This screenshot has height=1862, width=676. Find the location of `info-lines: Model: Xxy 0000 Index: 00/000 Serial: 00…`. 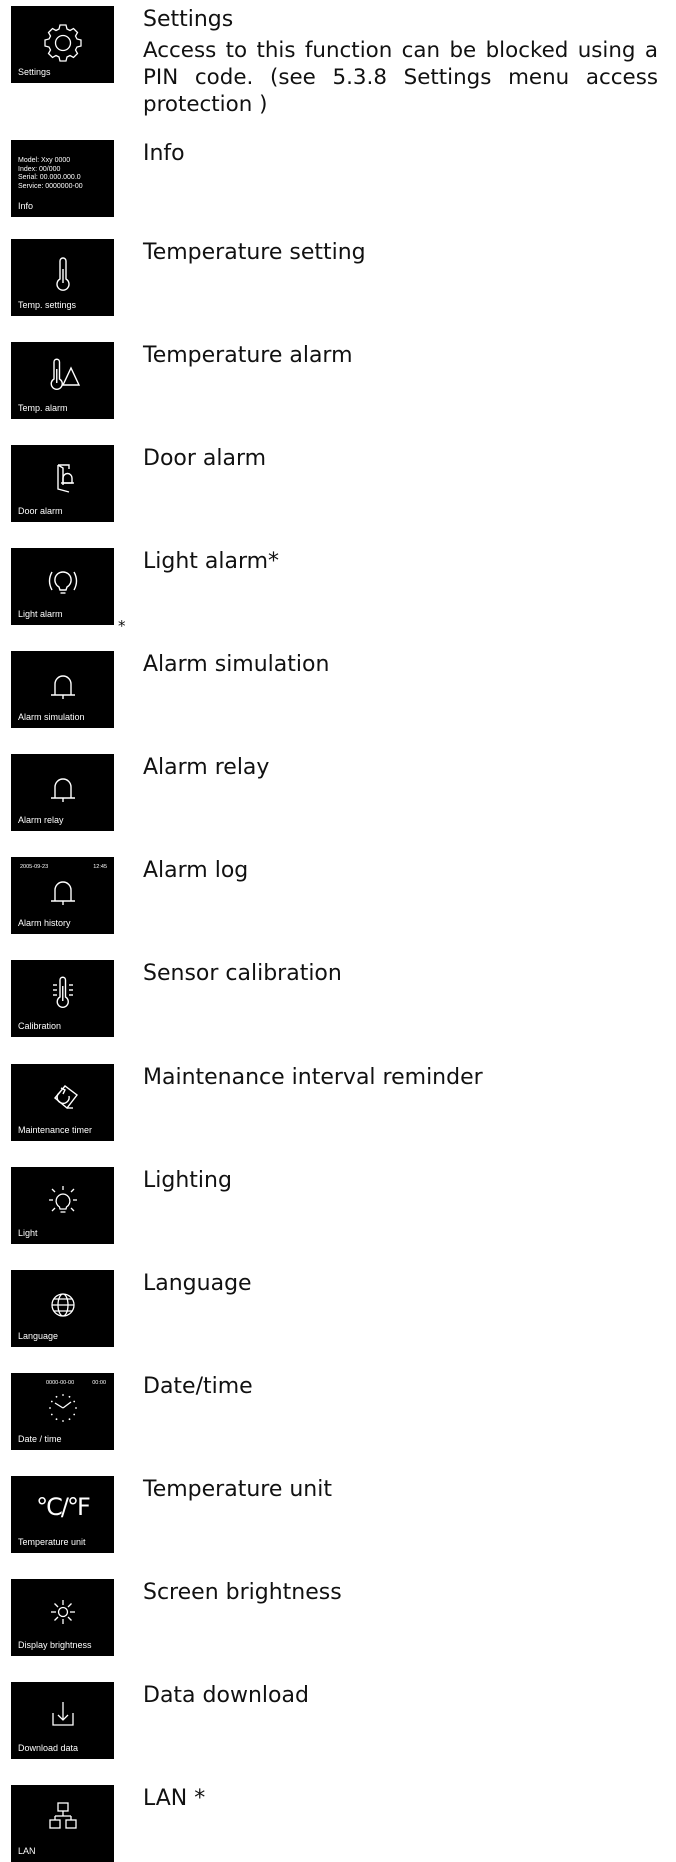

info-lines: Model: Xxy 0000 Index: 00/000 Serial: 00… is located at coordinates (50, 174).